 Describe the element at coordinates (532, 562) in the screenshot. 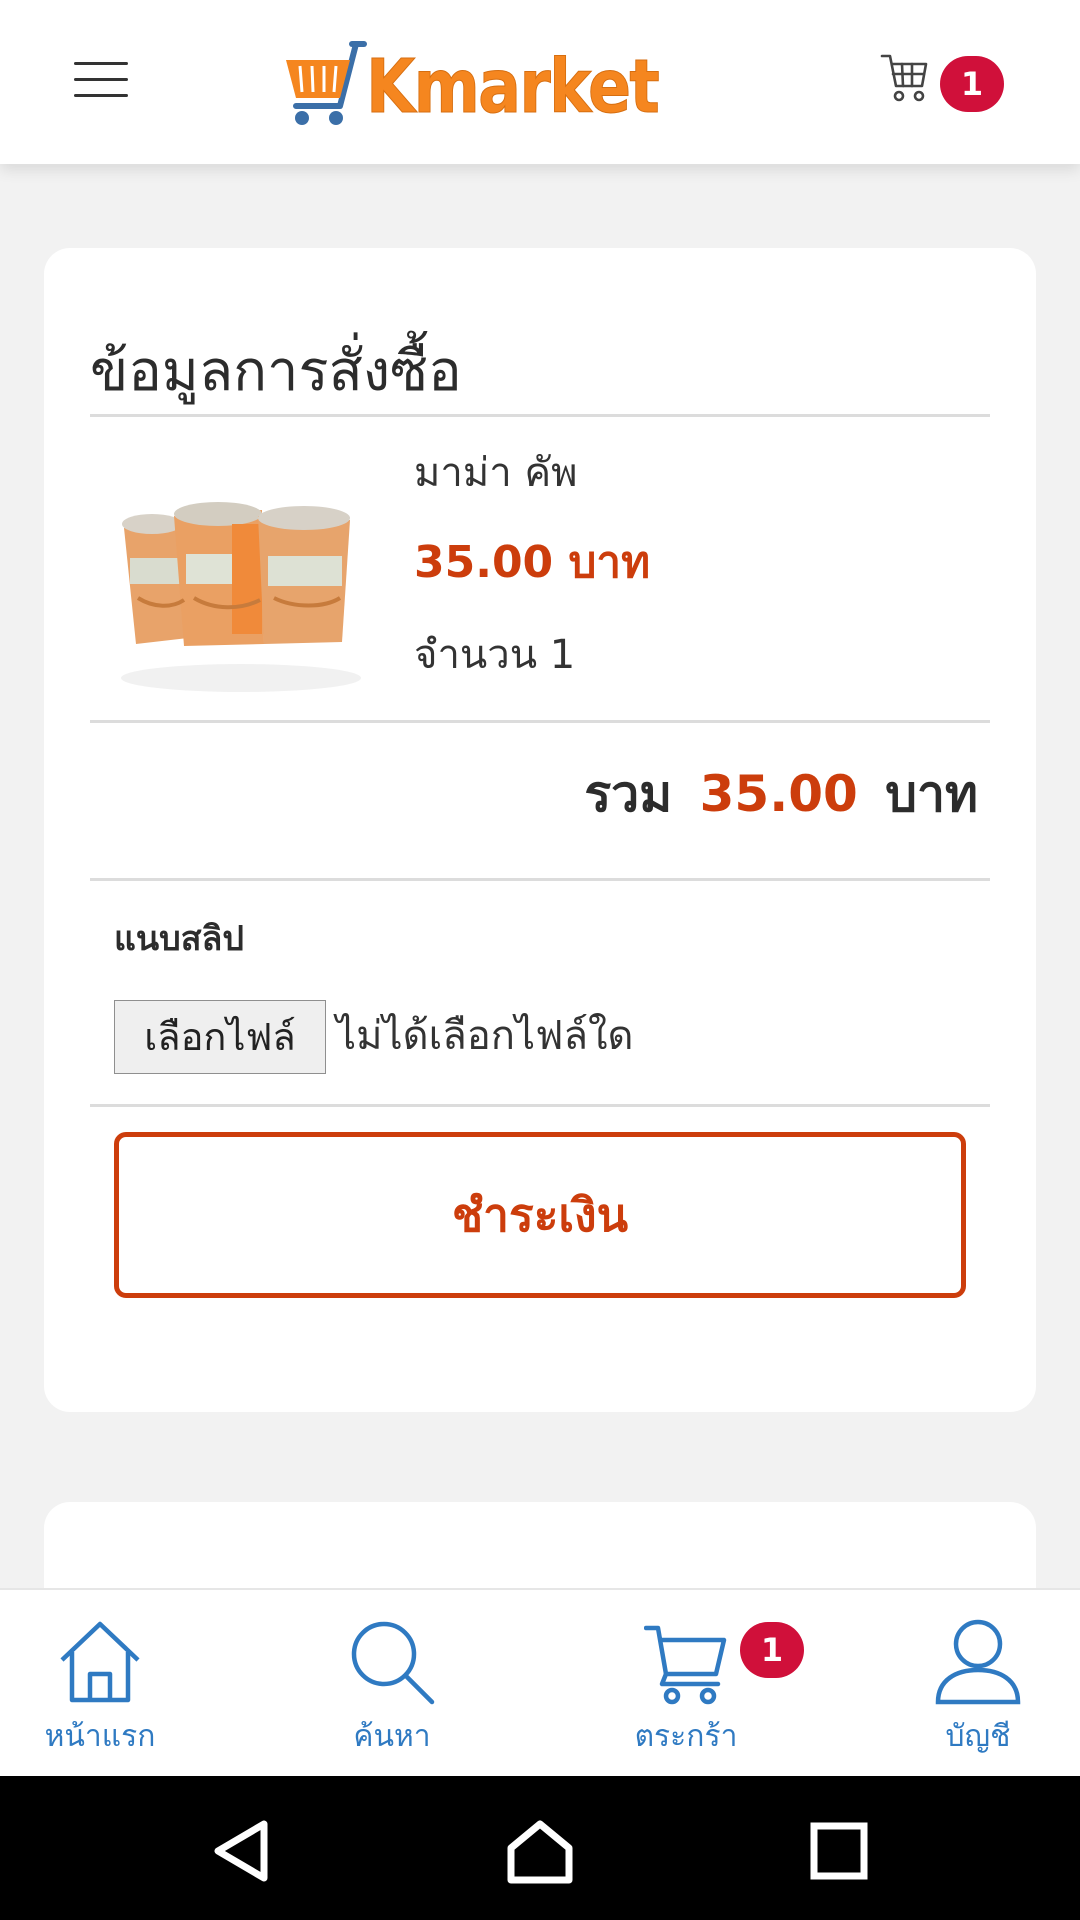

I see `product-price: 35.00 บาท` at that location.